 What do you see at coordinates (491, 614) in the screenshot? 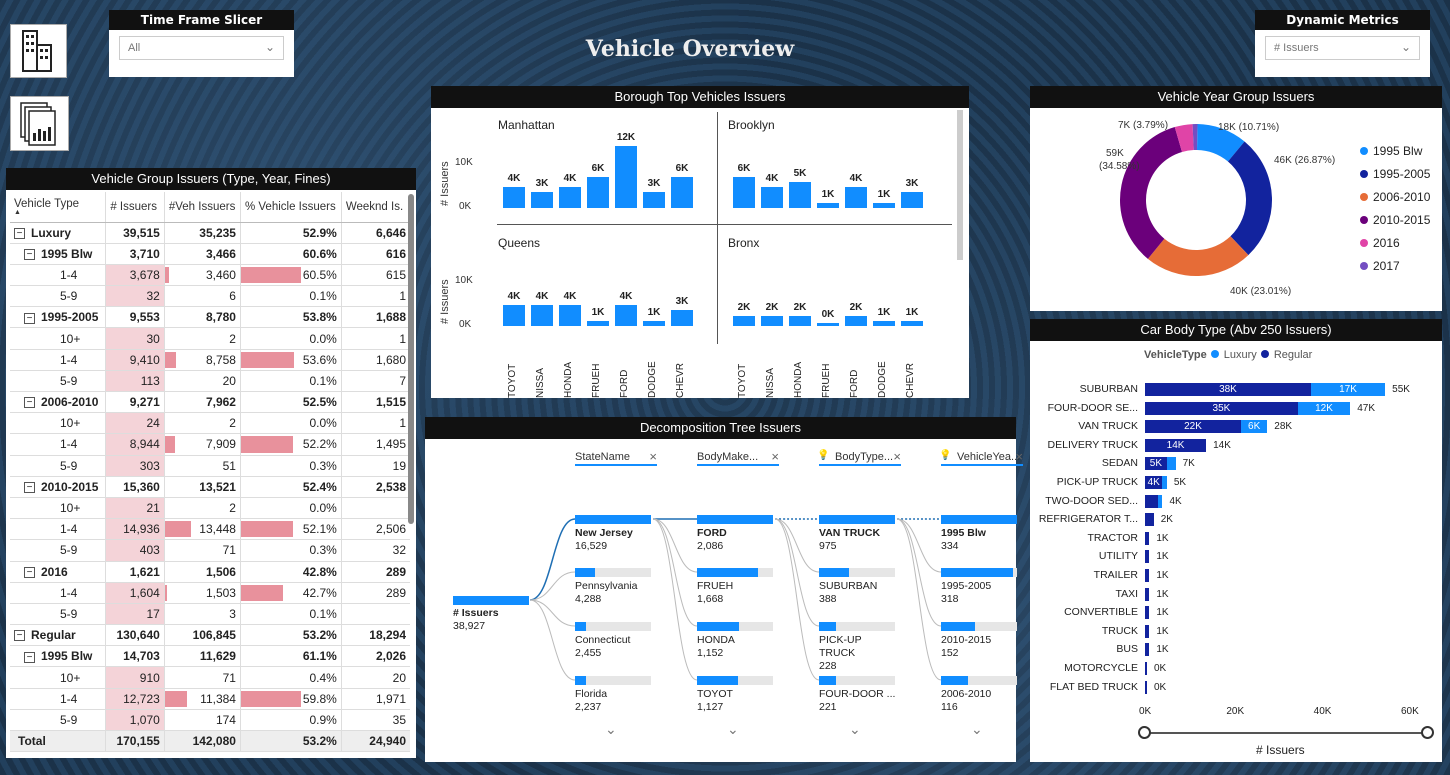
I see `decomp-root-node: # Issuers 38,927` at bounding box center [491, 614].